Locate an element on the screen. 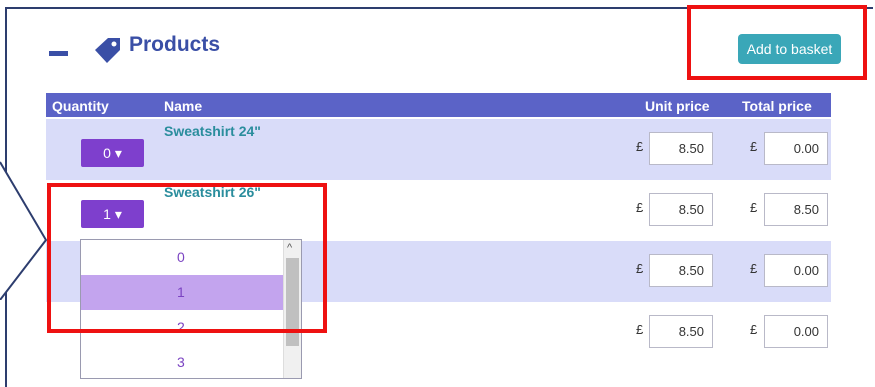 The height and width of the screenshot is (387, 875). product-name: Sweatshirt 24" is located at coordinates (212, 131).